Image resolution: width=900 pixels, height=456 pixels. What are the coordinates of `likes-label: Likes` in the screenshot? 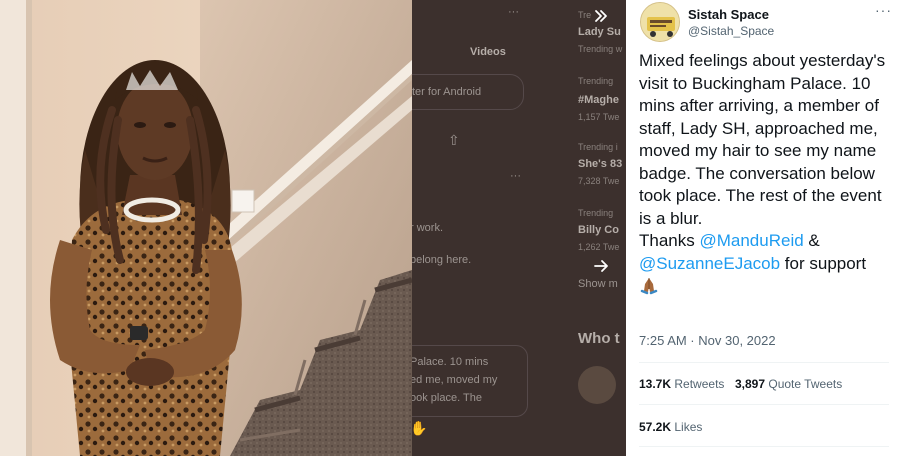 It's located at (688, 427).